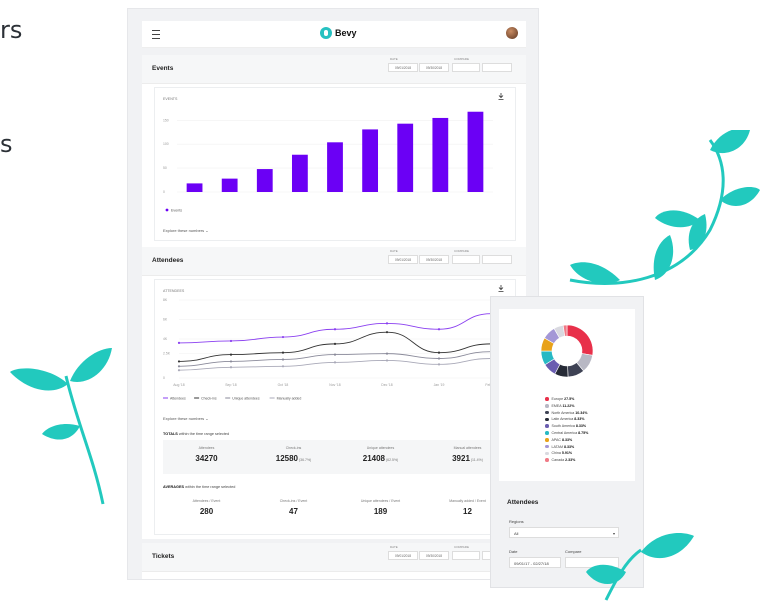 Image resolution: width=770 pixels, height=603 pixels. Describe the element at coordinates (335, 385) in the screenshot. I see `x-tick-label: Nov '18` at that location.